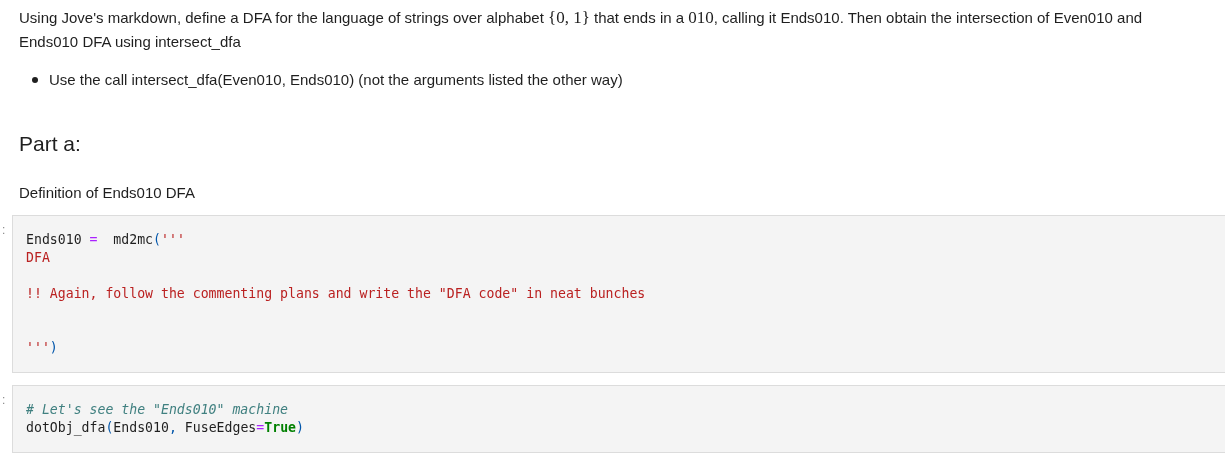 This screenshot has height=476, width=1225. I want to click on code-text: # Let's see the "Ends010" machine dotObj_dfa(Ends010, FuseEdges=True), so click(165, 419).